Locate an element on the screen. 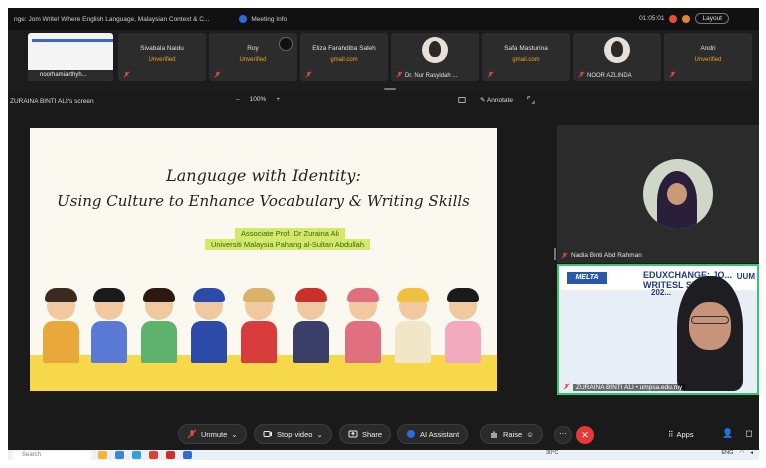  weather-widget: 30°C is located at coordinates (552, 453).